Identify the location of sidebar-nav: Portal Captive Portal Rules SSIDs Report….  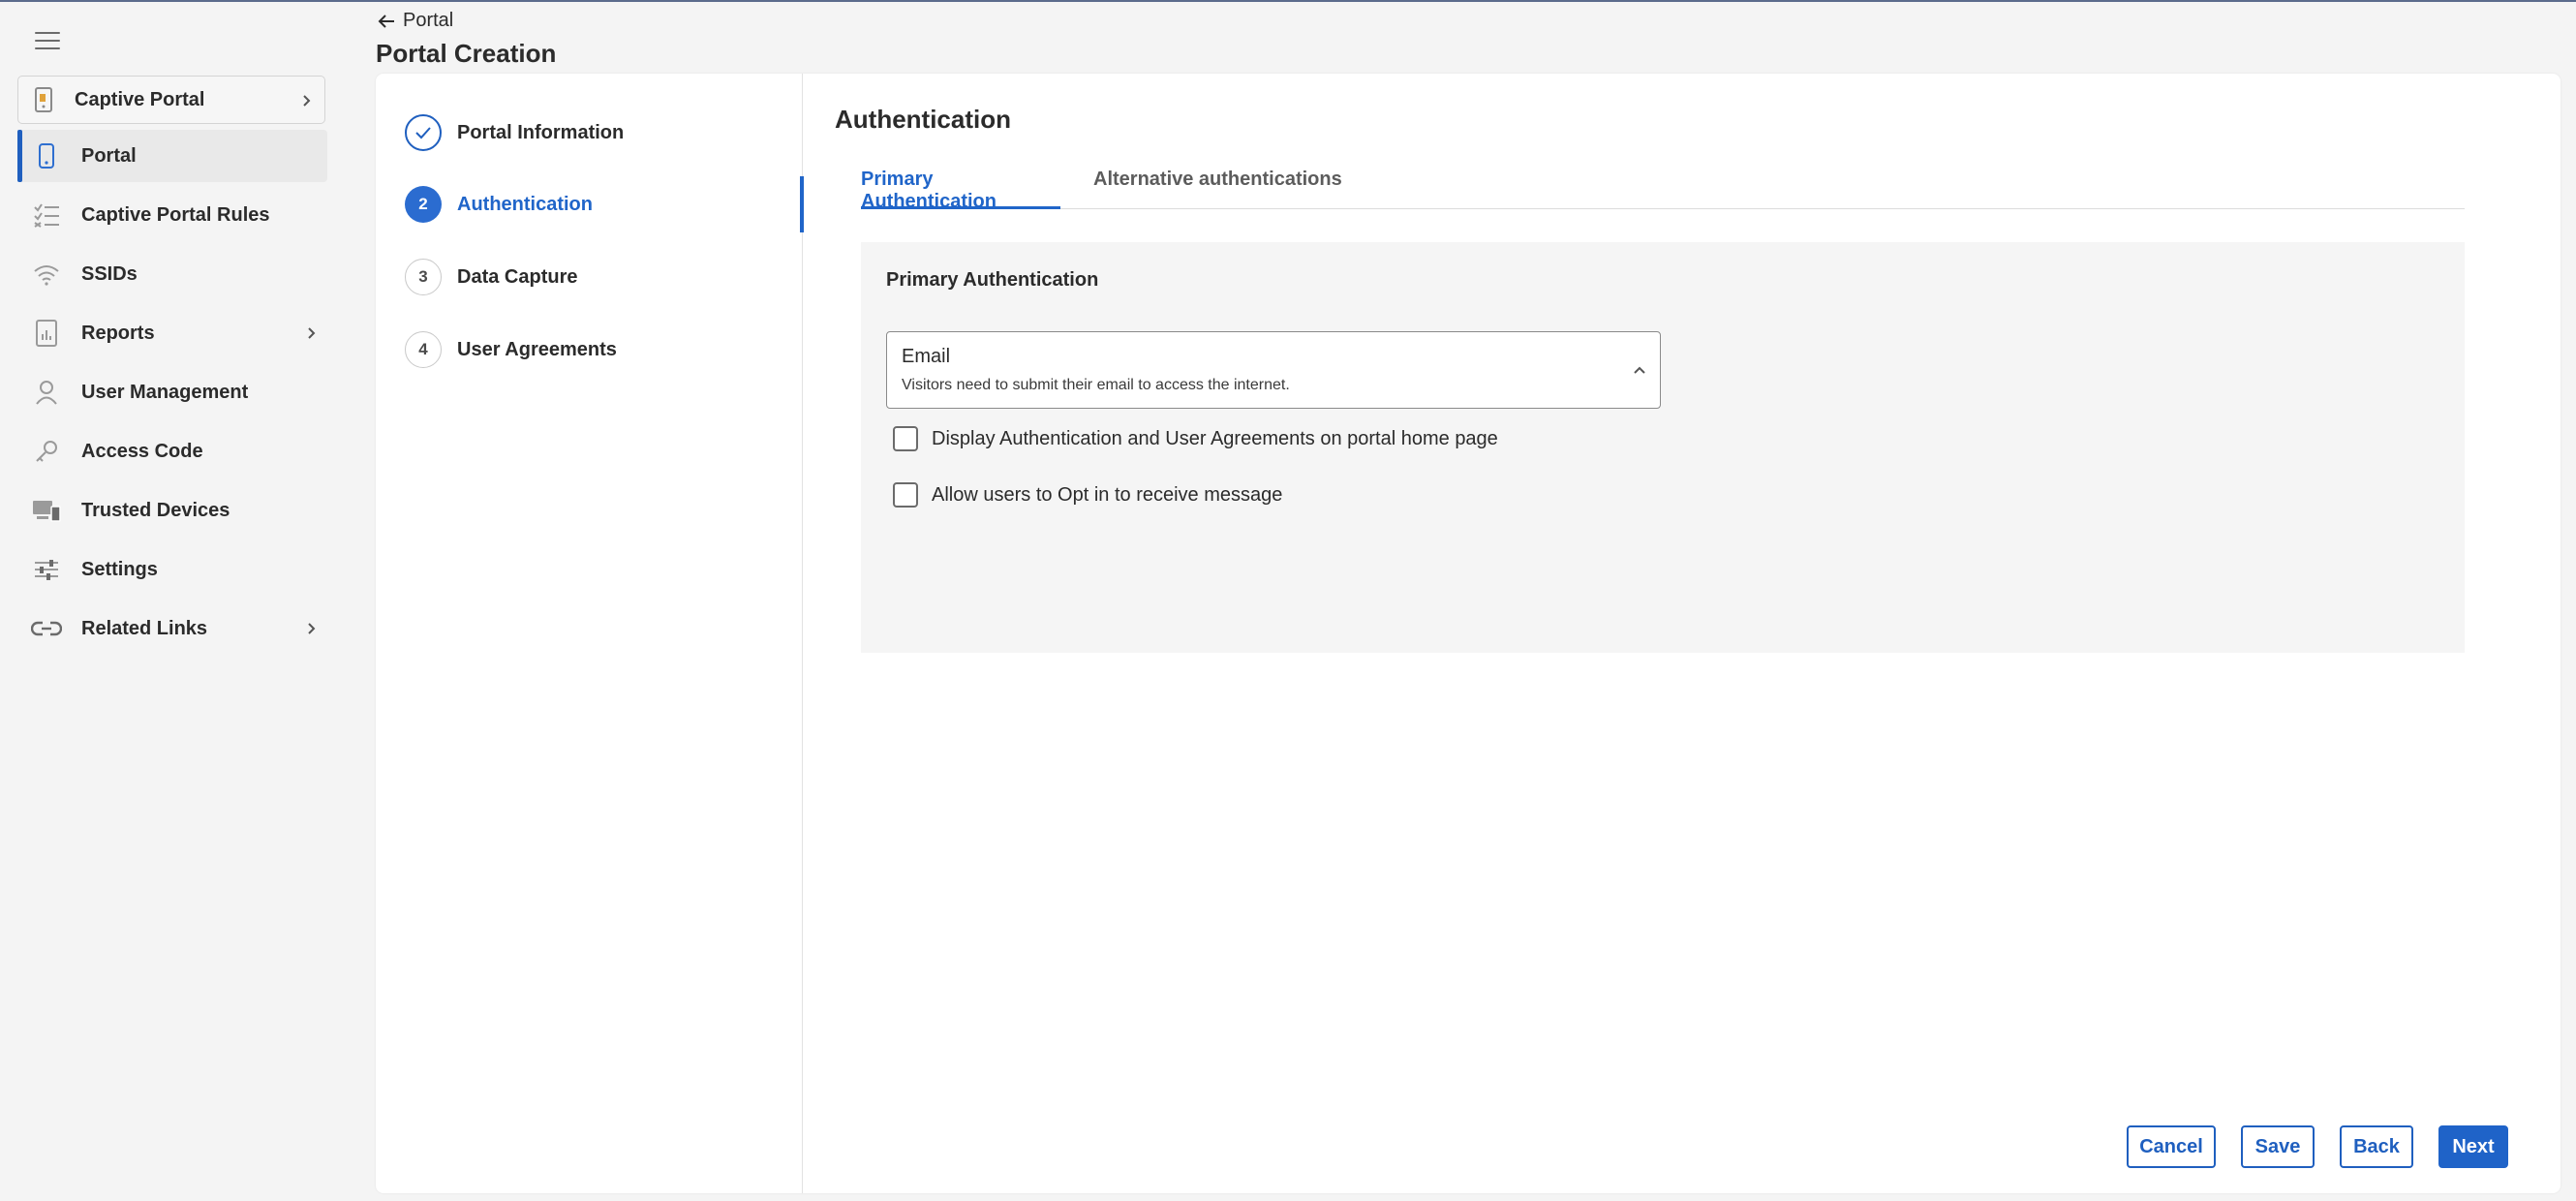
(172, 396).